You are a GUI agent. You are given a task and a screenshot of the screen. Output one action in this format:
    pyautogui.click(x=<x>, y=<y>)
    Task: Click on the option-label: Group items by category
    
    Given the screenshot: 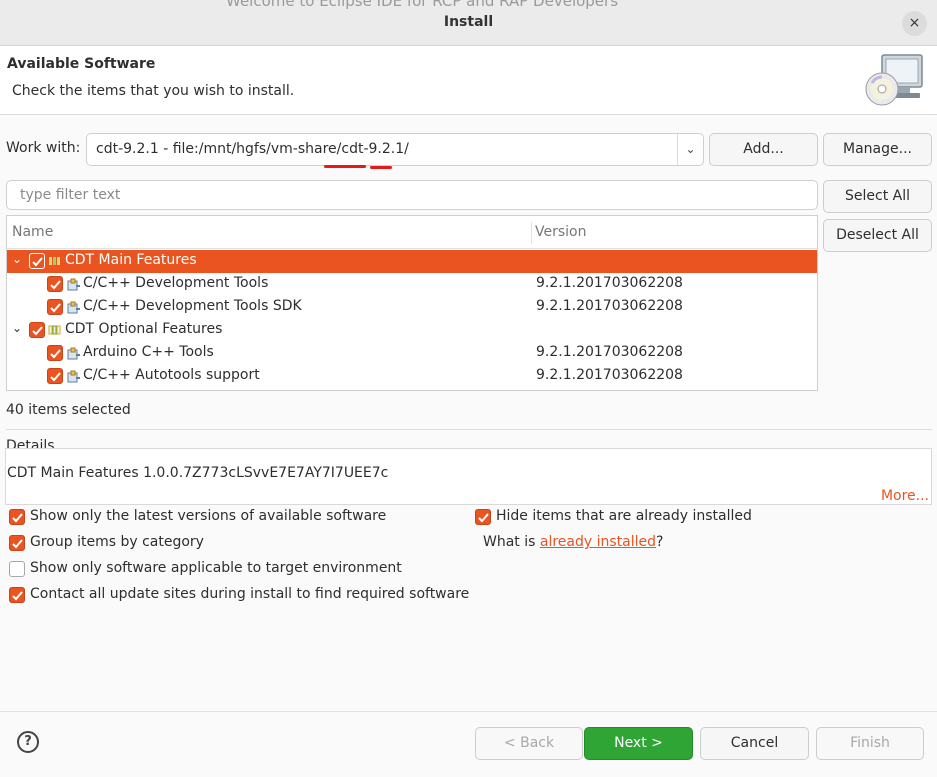 What is the action you would take?
    pyautogui.click(x=117, y=542)
    